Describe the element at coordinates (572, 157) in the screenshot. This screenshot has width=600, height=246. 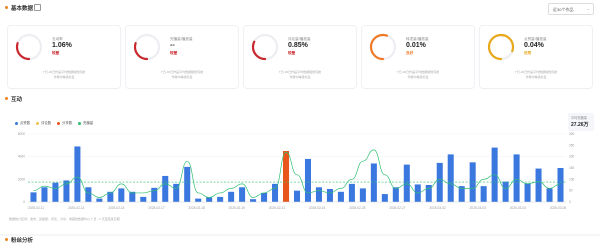
I see `y-right-tick-label: 200` at that location.